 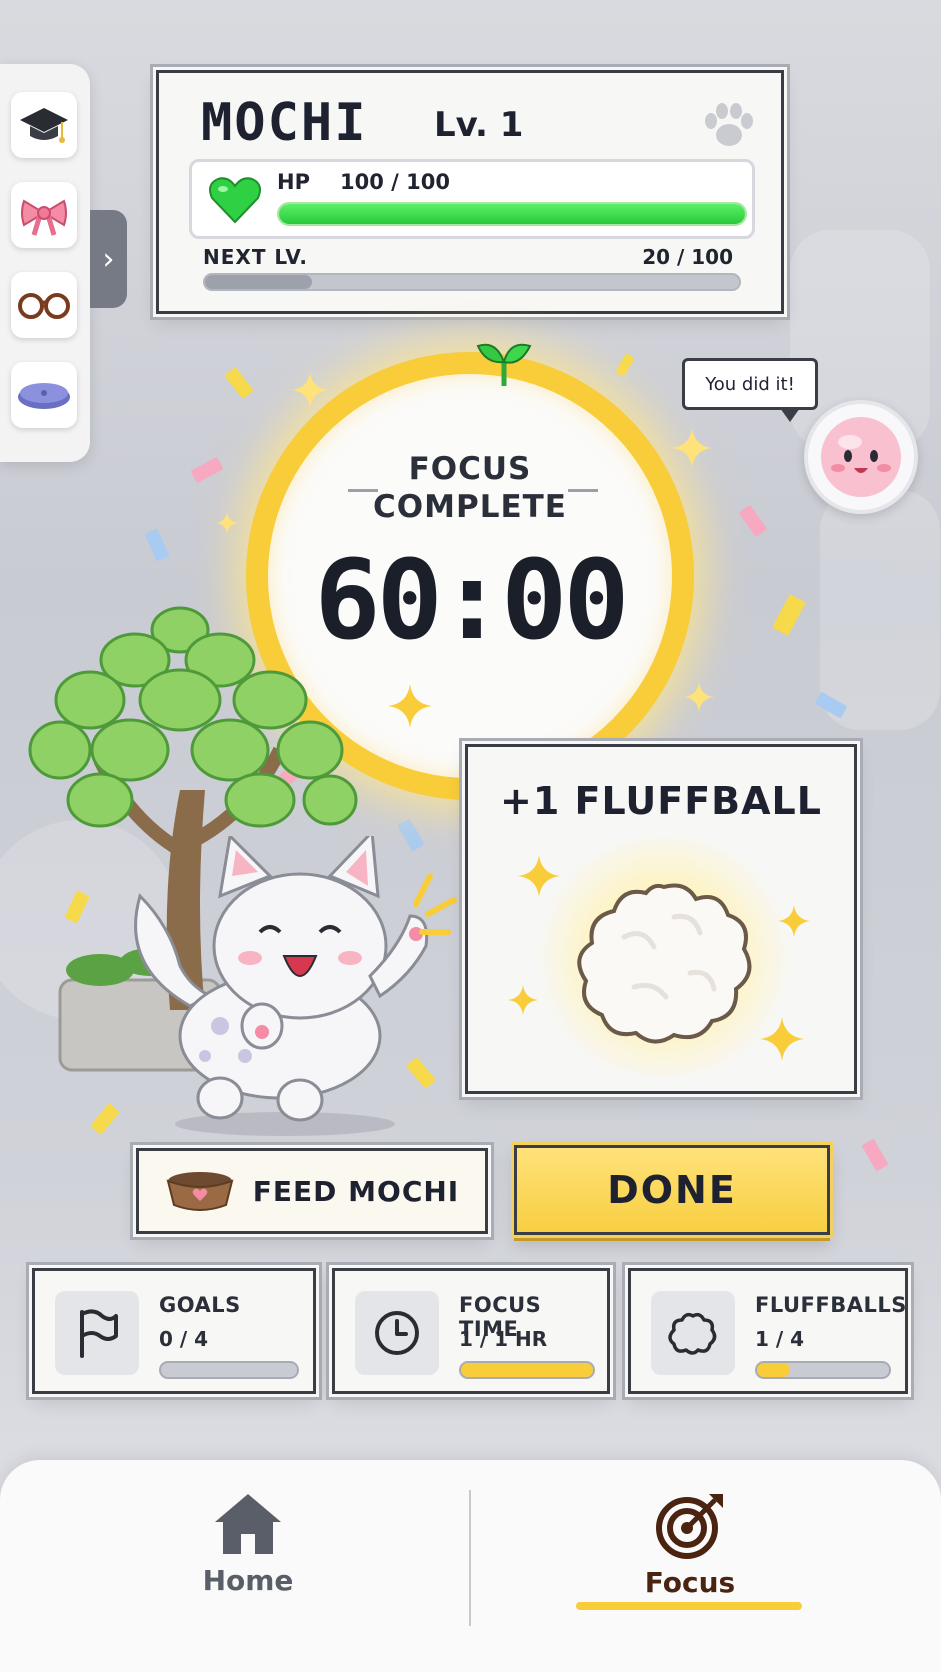 I want to click on next-level-value: 20 / 100, so click(x=687, y=257).